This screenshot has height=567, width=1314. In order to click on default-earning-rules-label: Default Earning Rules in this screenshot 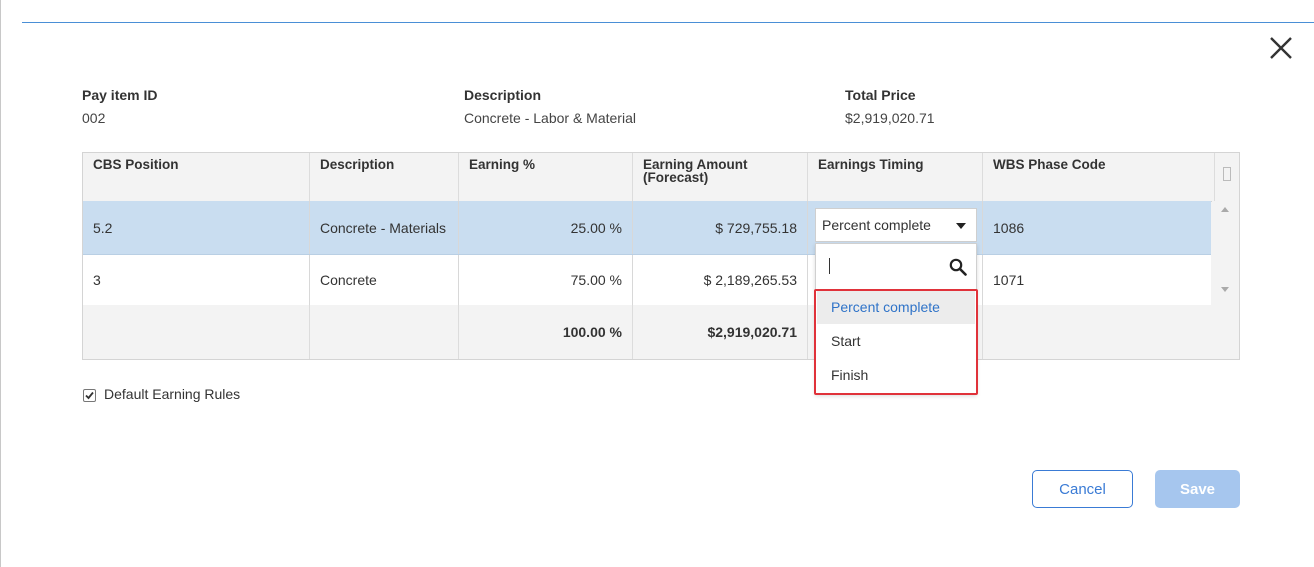, I will do `click(172, 394)`.